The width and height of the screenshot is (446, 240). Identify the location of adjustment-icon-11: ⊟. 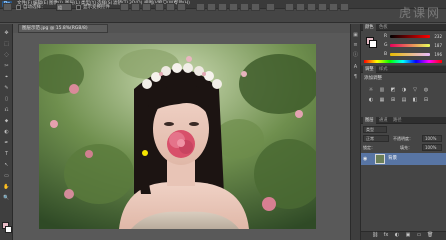
(426, 100).